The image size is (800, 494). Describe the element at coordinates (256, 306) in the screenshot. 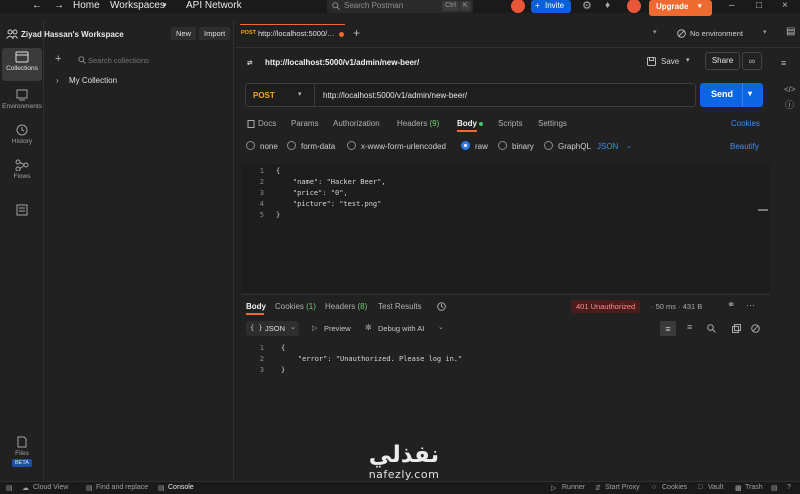

I see `response-tab-body: Body` at that location.